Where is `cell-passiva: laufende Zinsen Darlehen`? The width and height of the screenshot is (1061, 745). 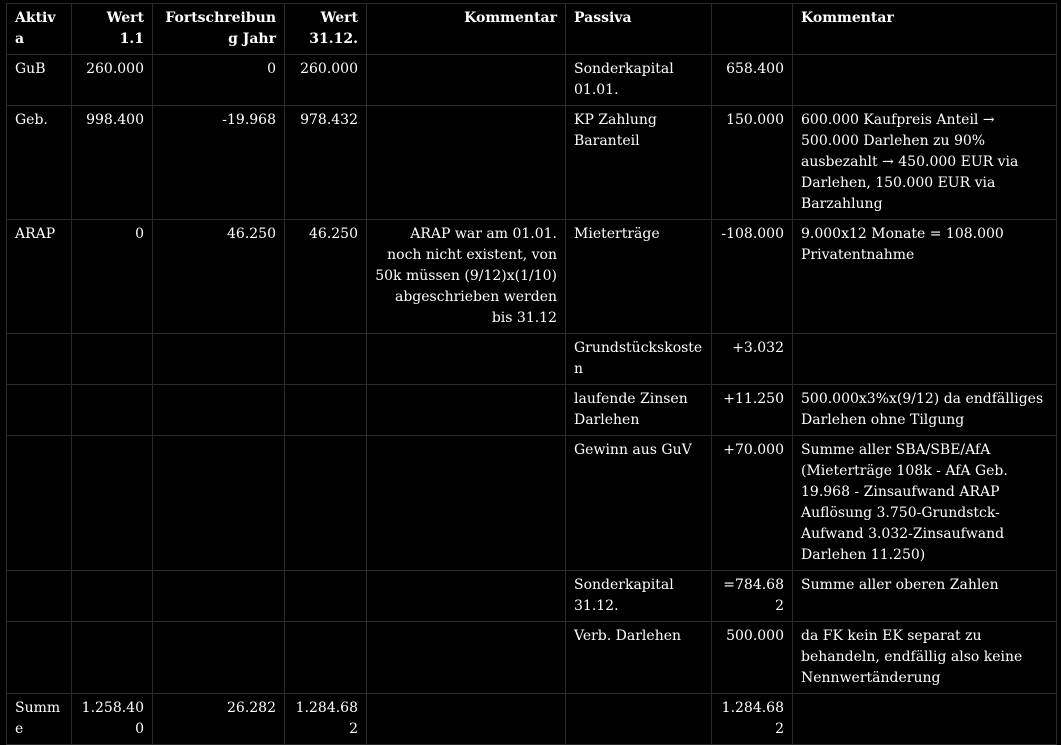
cell-passiva: laufende Zinsen Darlehen is located at coordinates (638, 410).